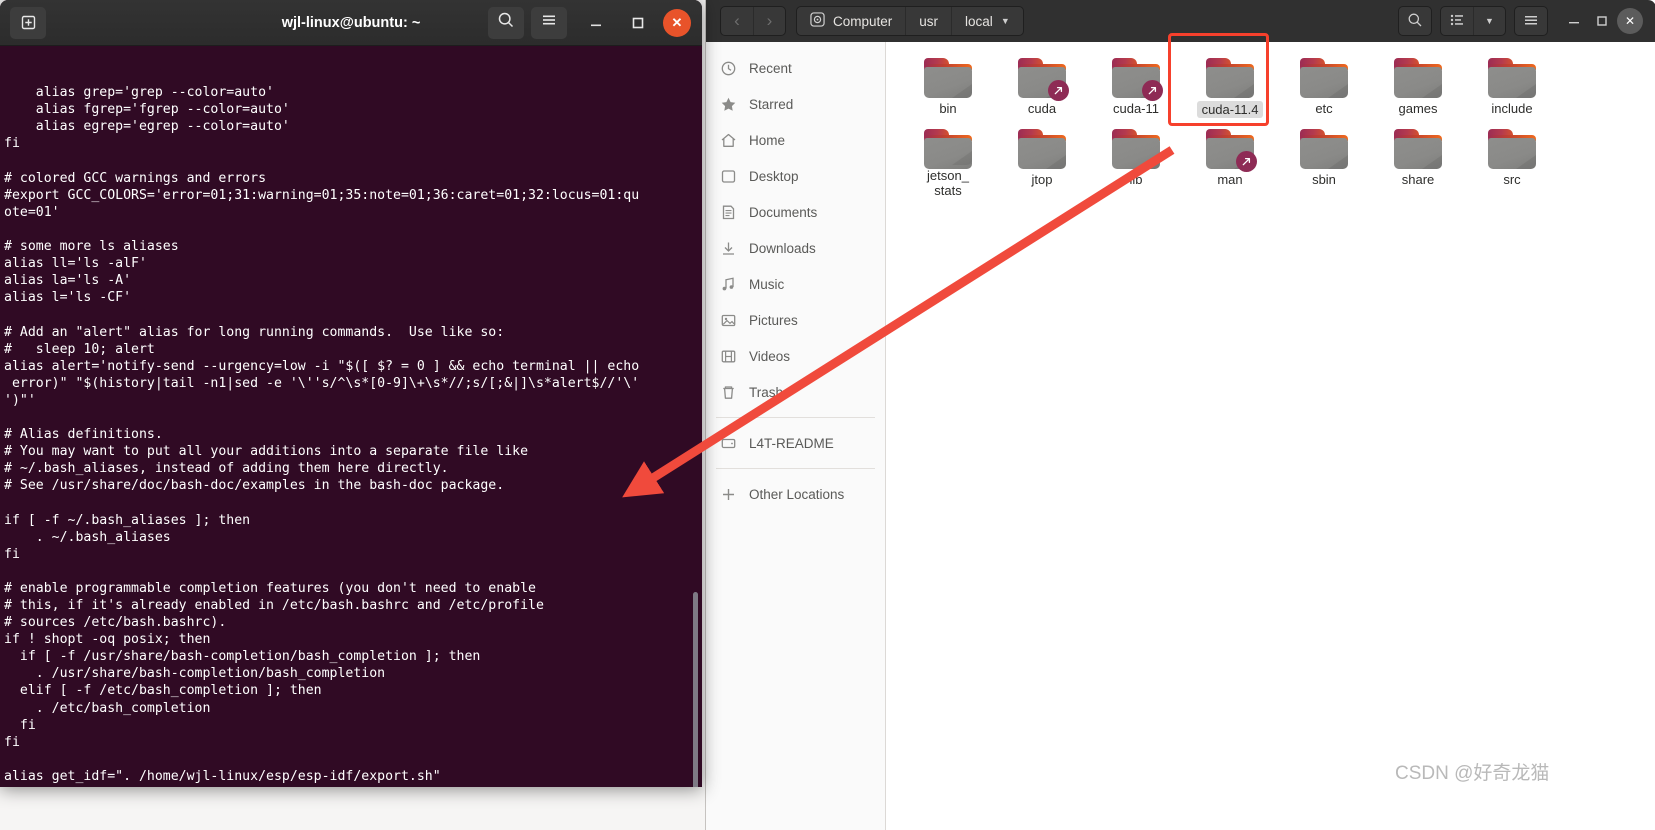 This screenshot has width=1655, height=830. I want to click on plus-icon, so click(728, 494).